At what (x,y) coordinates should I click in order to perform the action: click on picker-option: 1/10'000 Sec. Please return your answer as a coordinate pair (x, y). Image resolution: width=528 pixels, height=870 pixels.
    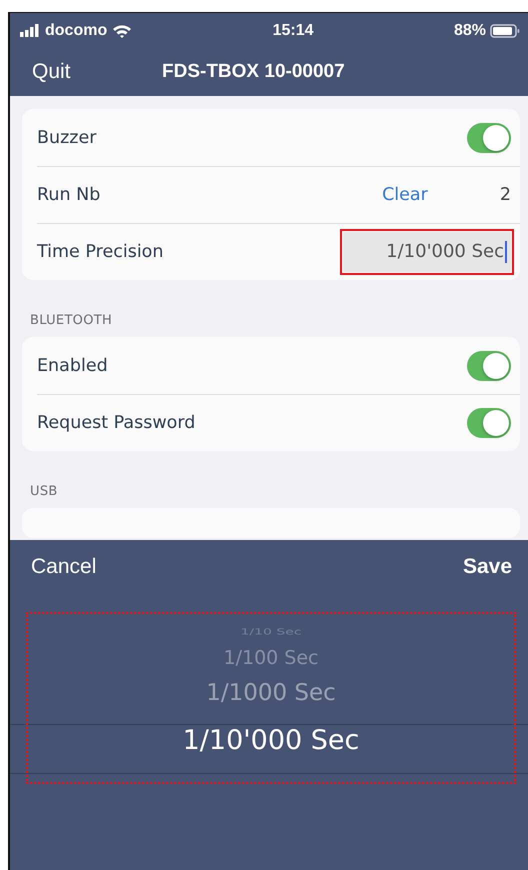
    Looking at the image, I should click on (271, 740).